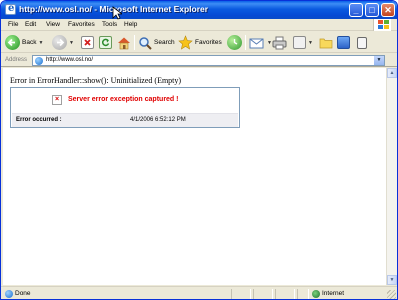 The width and height of the screenshot is (398, 300). I want to click on menu-tools: Tools, so click(109, 24).